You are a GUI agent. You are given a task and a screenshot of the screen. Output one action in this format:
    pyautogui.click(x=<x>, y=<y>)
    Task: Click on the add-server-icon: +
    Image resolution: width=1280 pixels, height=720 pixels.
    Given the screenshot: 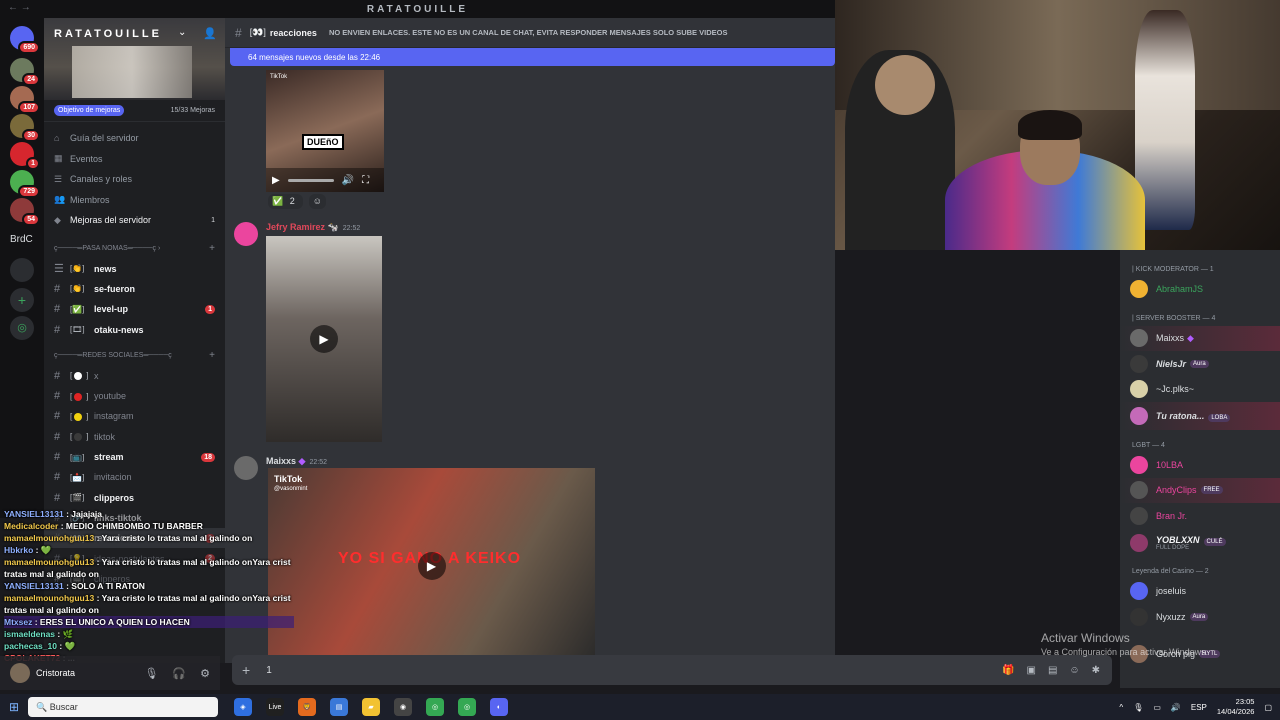 What is the action you would take?
    pyautogui.click(x=22, y=300)
    